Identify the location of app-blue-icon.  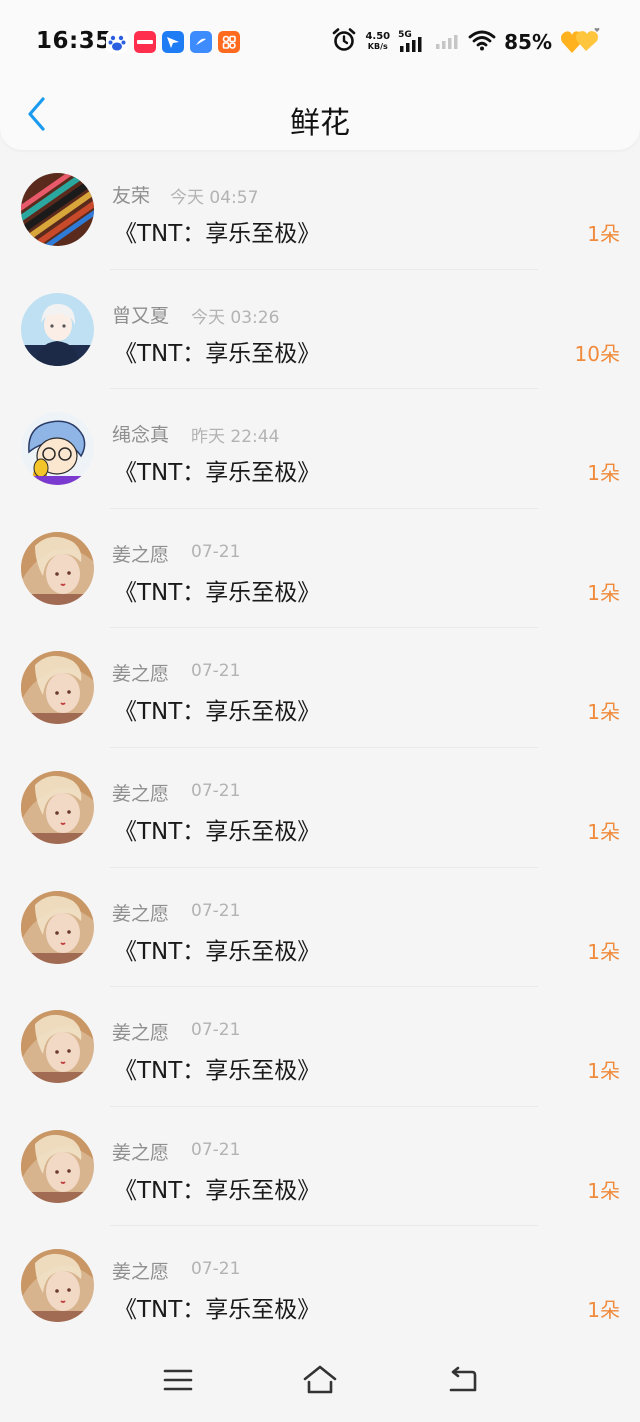
(201, 42).